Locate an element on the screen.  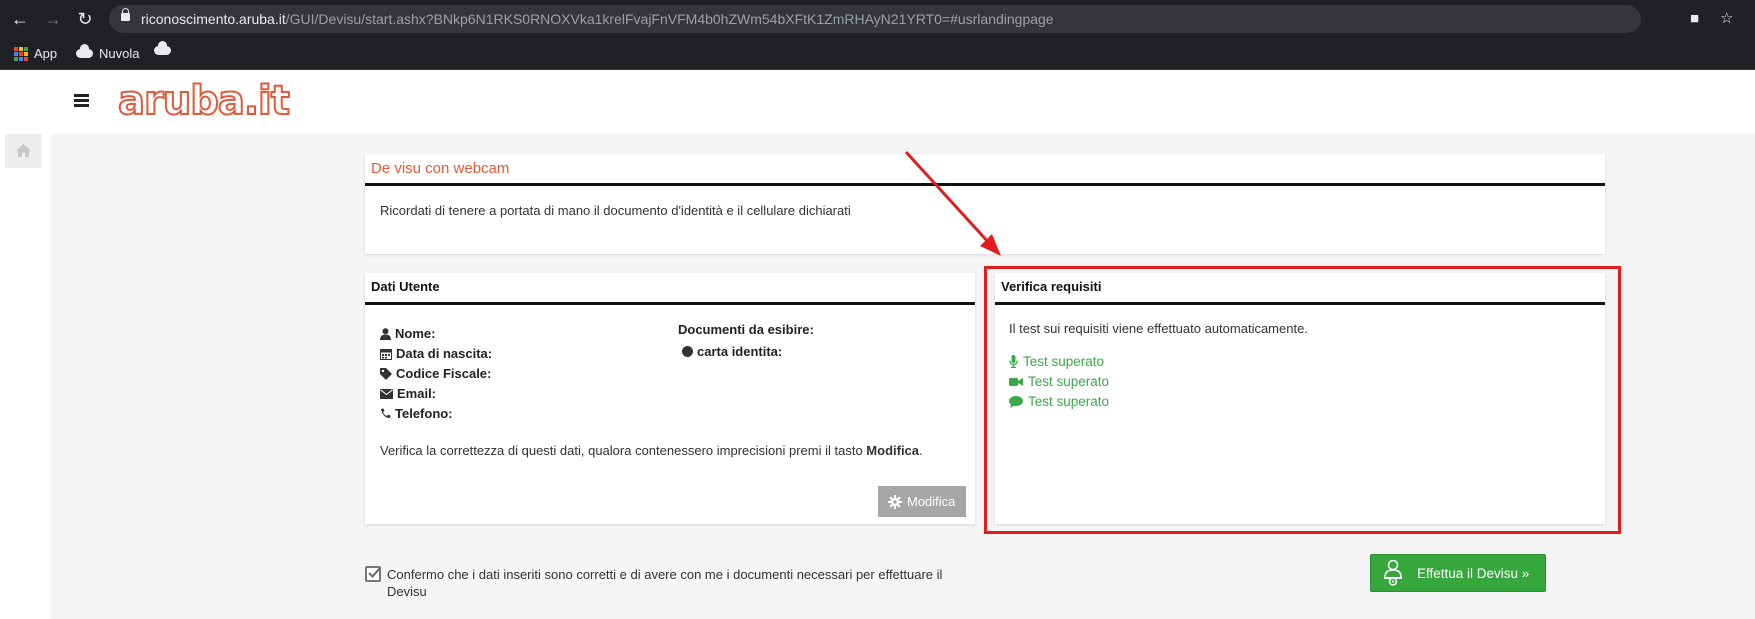
annotation-arrow is located at coordinates (952, 203).